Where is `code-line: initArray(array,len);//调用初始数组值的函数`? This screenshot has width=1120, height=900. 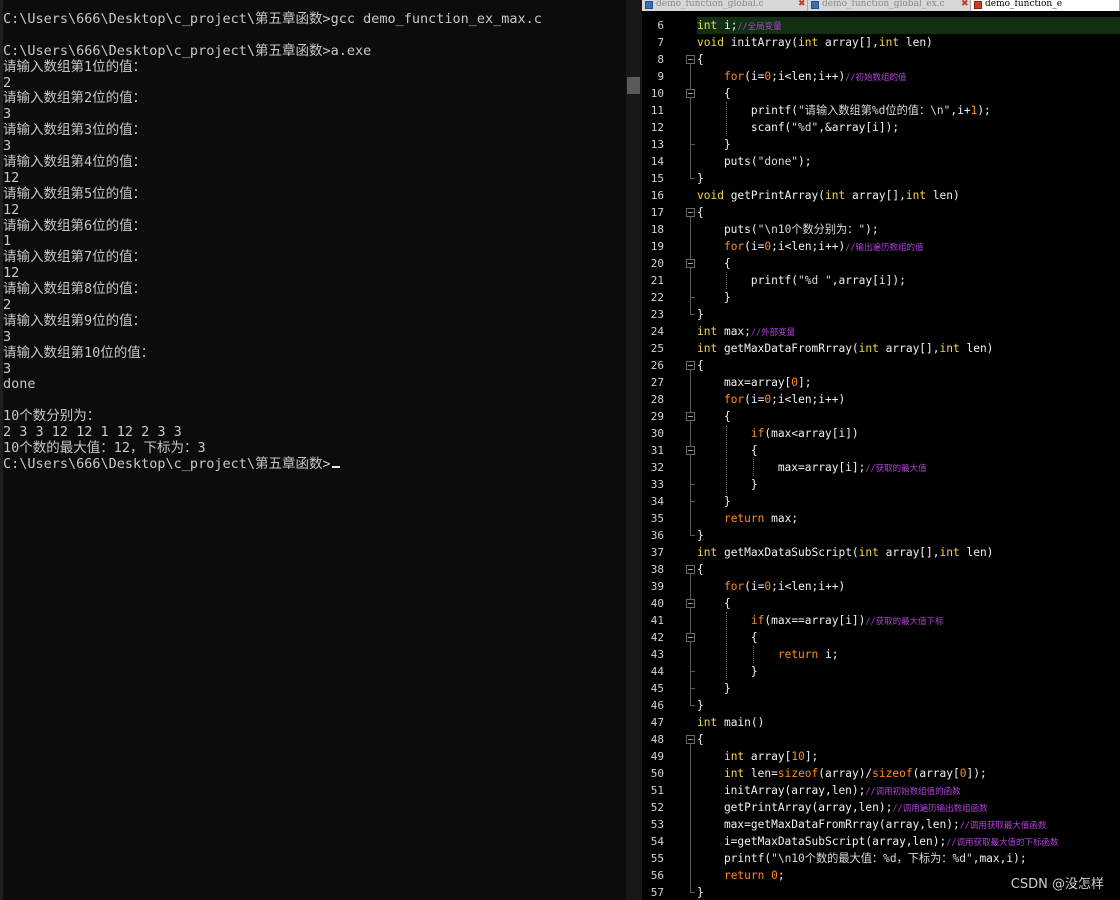
code-line: initArray(array,len);//调用初始数组值的函数 is located at coordinates (829, 790).